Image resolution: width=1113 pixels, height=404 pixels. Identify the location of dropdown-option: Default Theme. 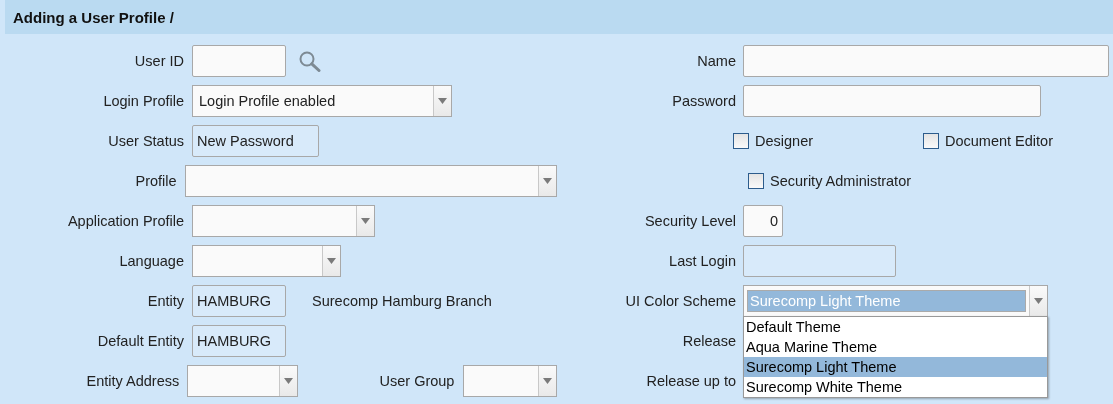
(895, 327).